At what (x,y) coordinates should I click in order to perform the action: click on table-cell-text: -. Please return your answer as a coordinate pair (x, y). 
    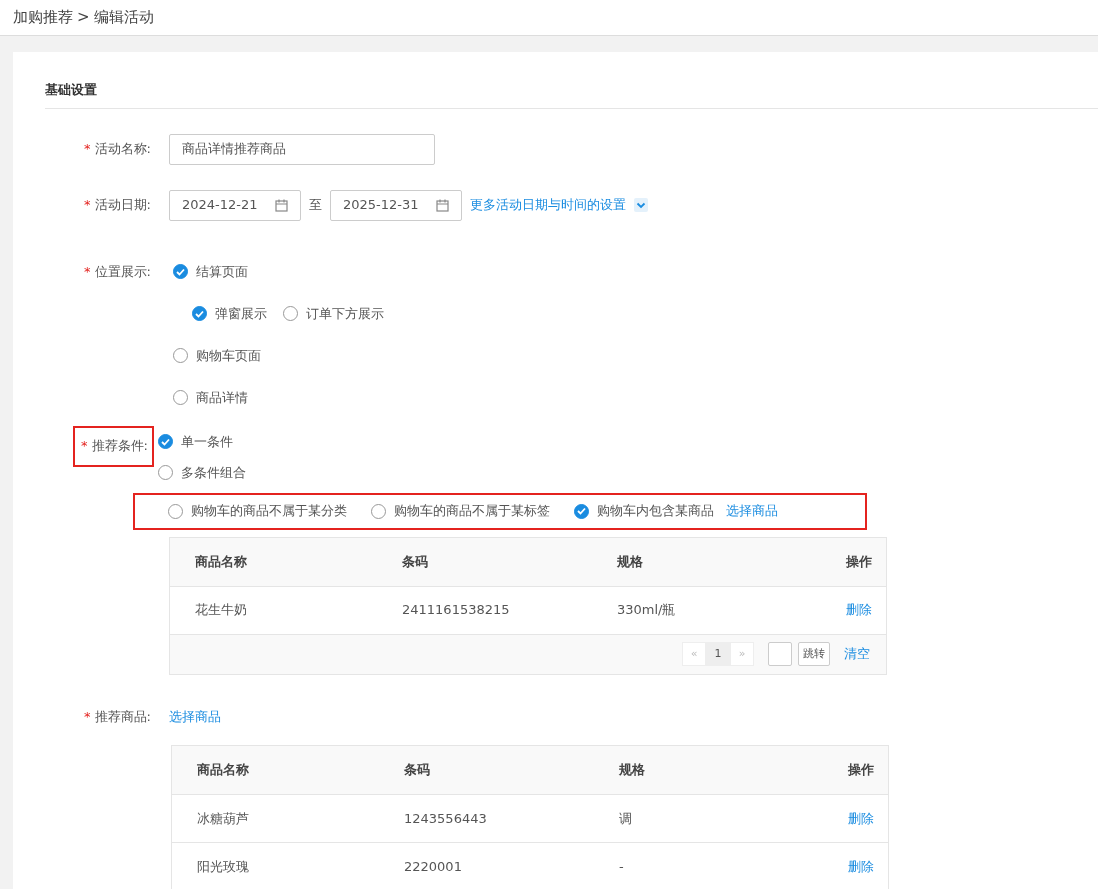
    Looking at the image, I should click on (622, 866).